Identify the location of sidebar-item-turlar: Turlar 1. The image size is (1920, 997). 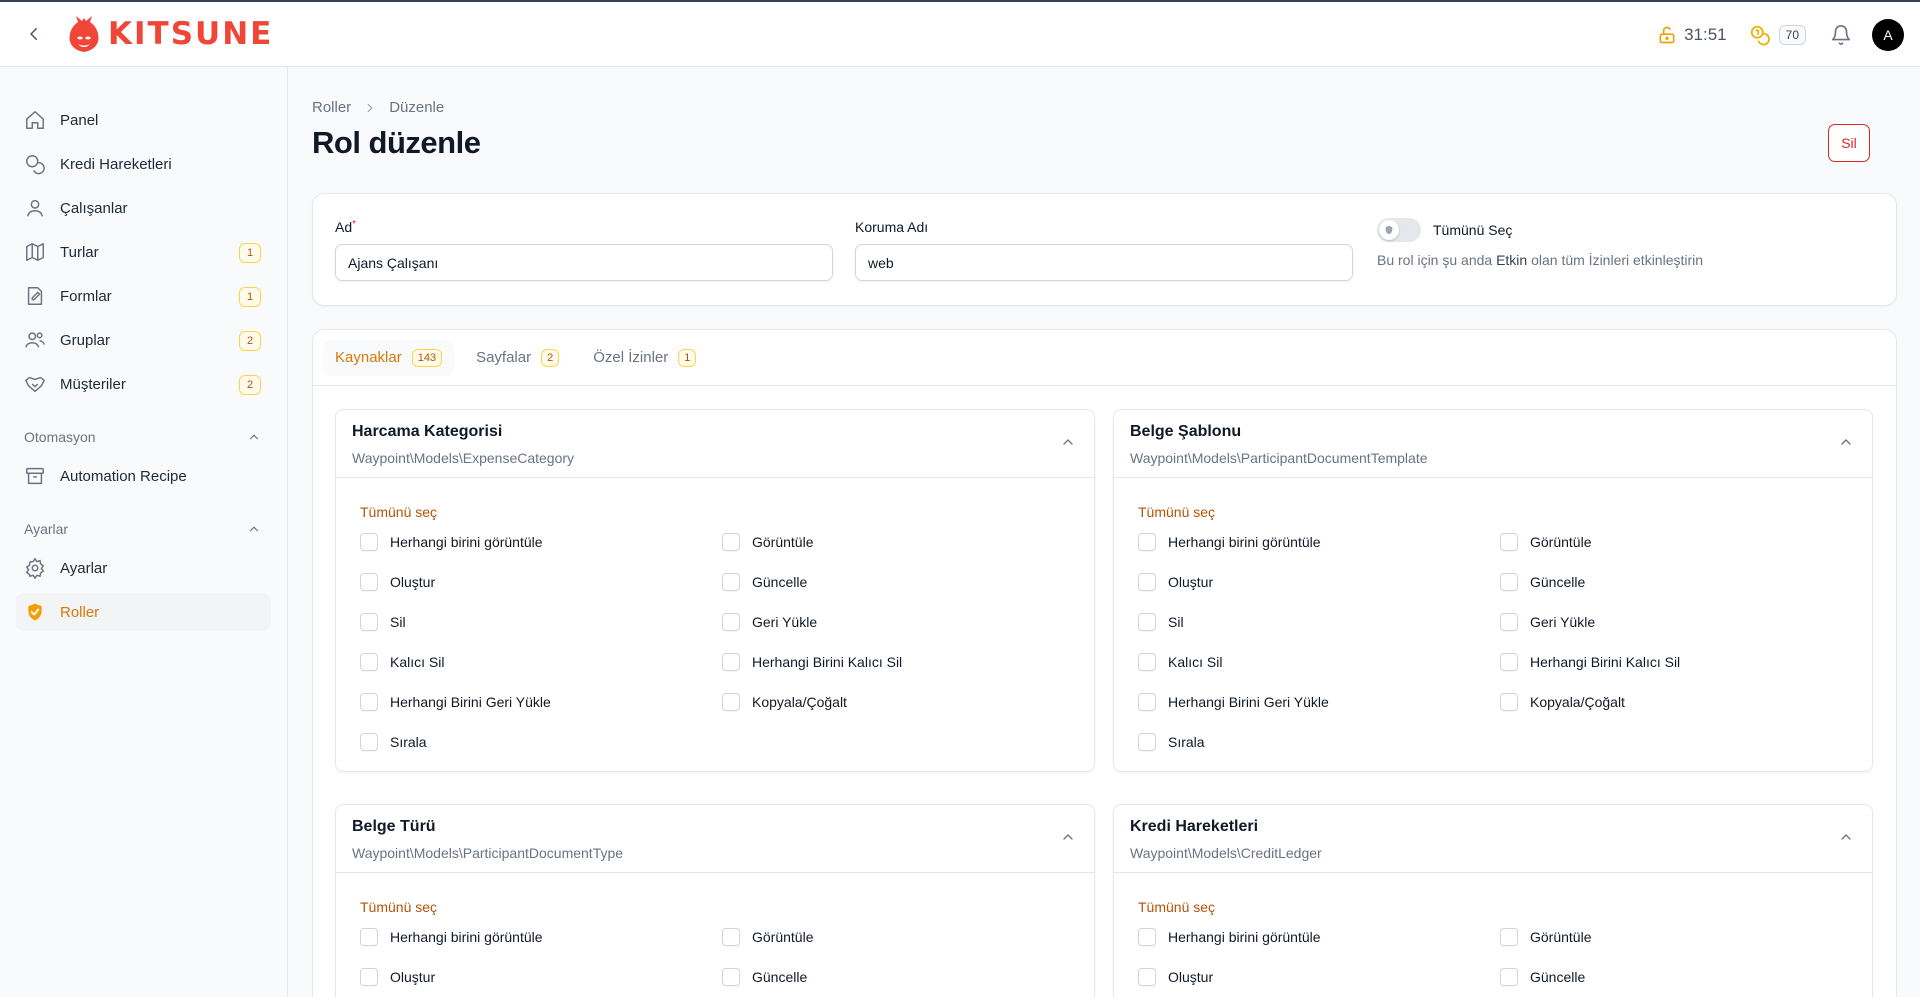
(143, 252).